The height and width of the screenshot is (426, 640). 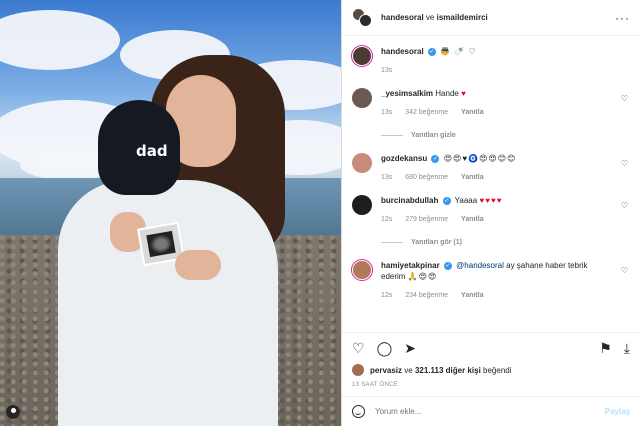 I want to click on toggle-replies-button: Yanıtları gizle, so click(x=496, y=135).